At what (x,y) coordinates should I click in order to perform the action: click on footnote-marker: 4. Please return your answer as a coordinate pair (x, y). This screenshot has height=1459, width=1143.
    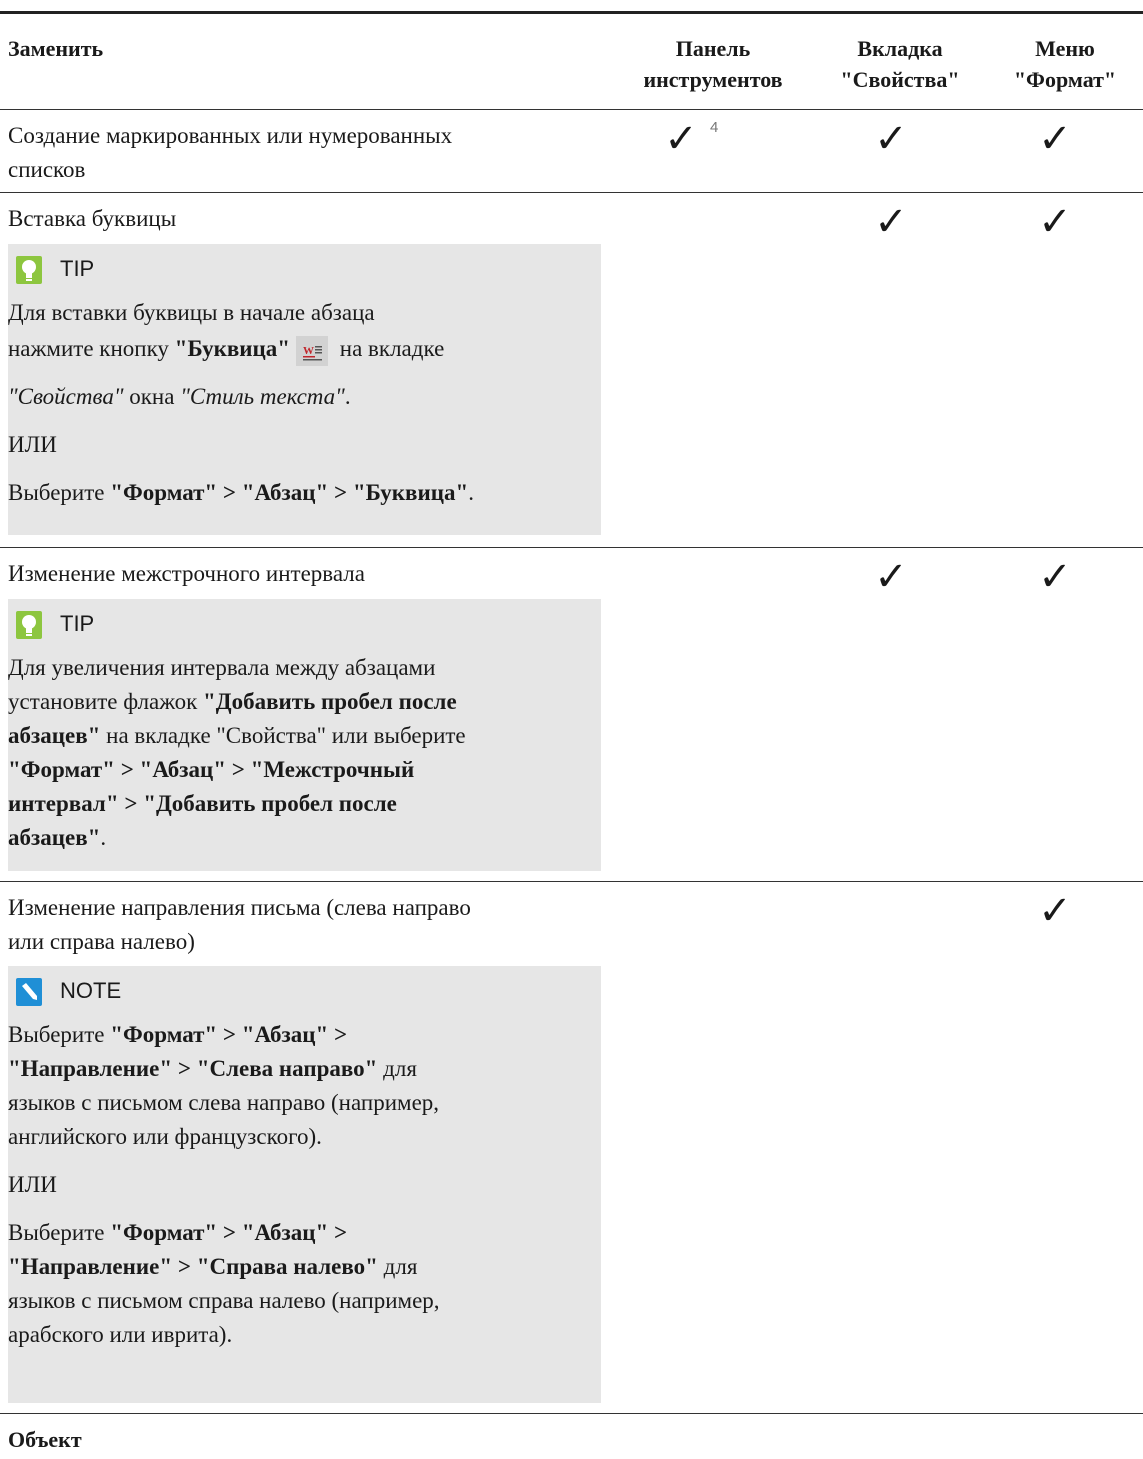
    Looking at the image, I should click on (714, 127).